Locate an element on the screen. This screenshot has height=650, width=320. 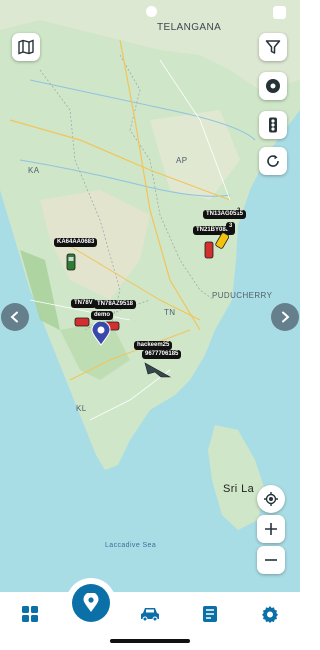
bottom-navigation-bar is located at coordinates (150, 612).